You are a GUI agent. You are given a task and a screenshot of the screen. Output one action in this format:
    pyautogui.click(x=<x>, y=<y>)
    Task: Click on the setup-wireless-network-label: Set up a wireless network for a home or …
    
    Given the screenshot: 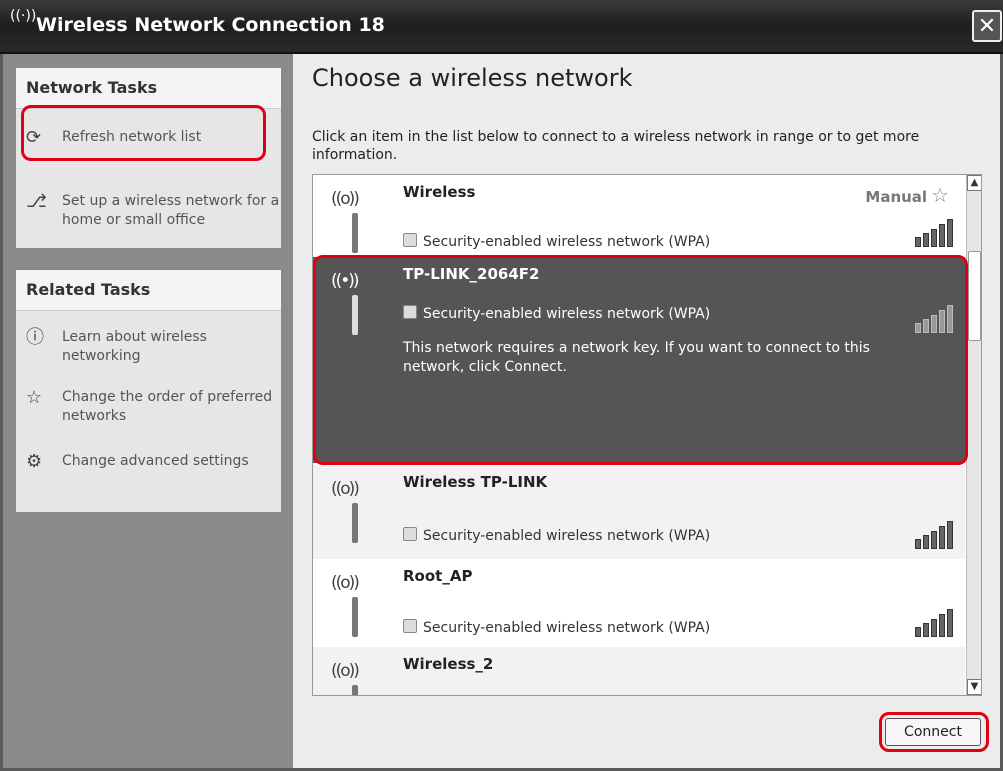 What is the action you would take?
    pyautogui.click(x=171, y=210)
    